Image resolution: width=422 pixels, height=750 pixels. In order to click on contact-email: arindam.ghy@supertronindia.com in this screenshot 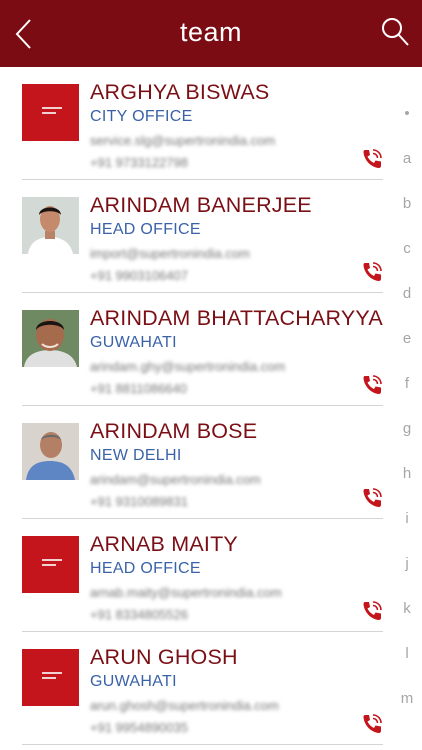, I will do `click(188, 366)`.